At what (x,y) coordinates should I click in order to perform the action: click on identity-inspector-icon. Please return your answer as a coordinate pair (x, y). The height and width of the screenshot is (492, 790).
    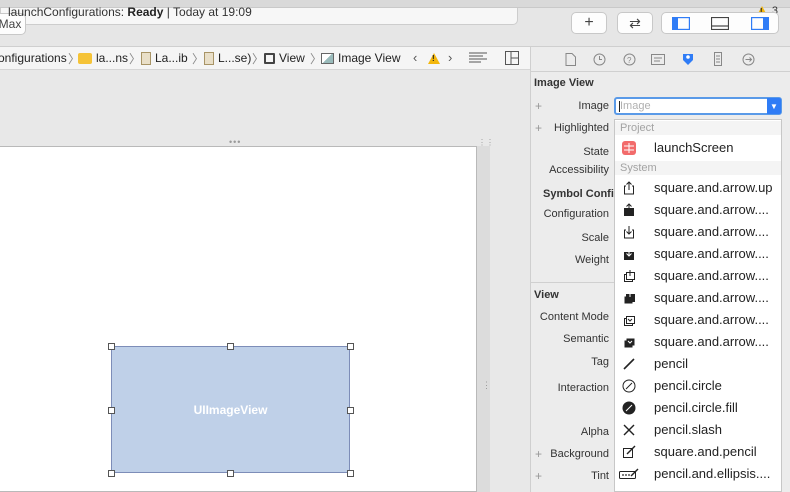
    Looking at the image, I should click on (658, 59).